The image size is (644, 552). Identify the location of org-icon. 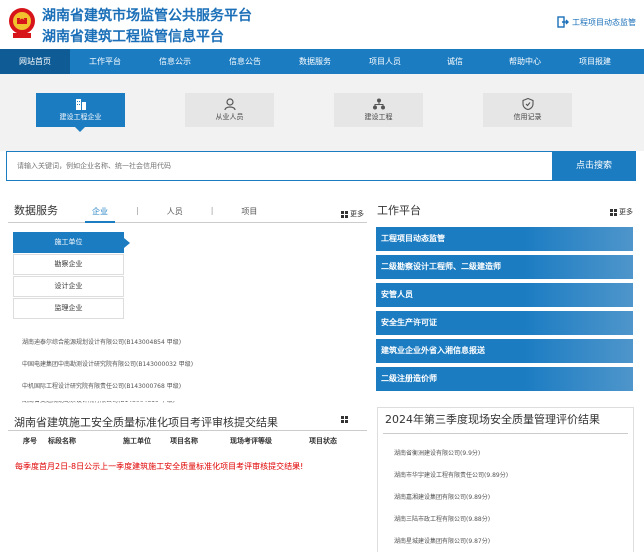
(378, 104).